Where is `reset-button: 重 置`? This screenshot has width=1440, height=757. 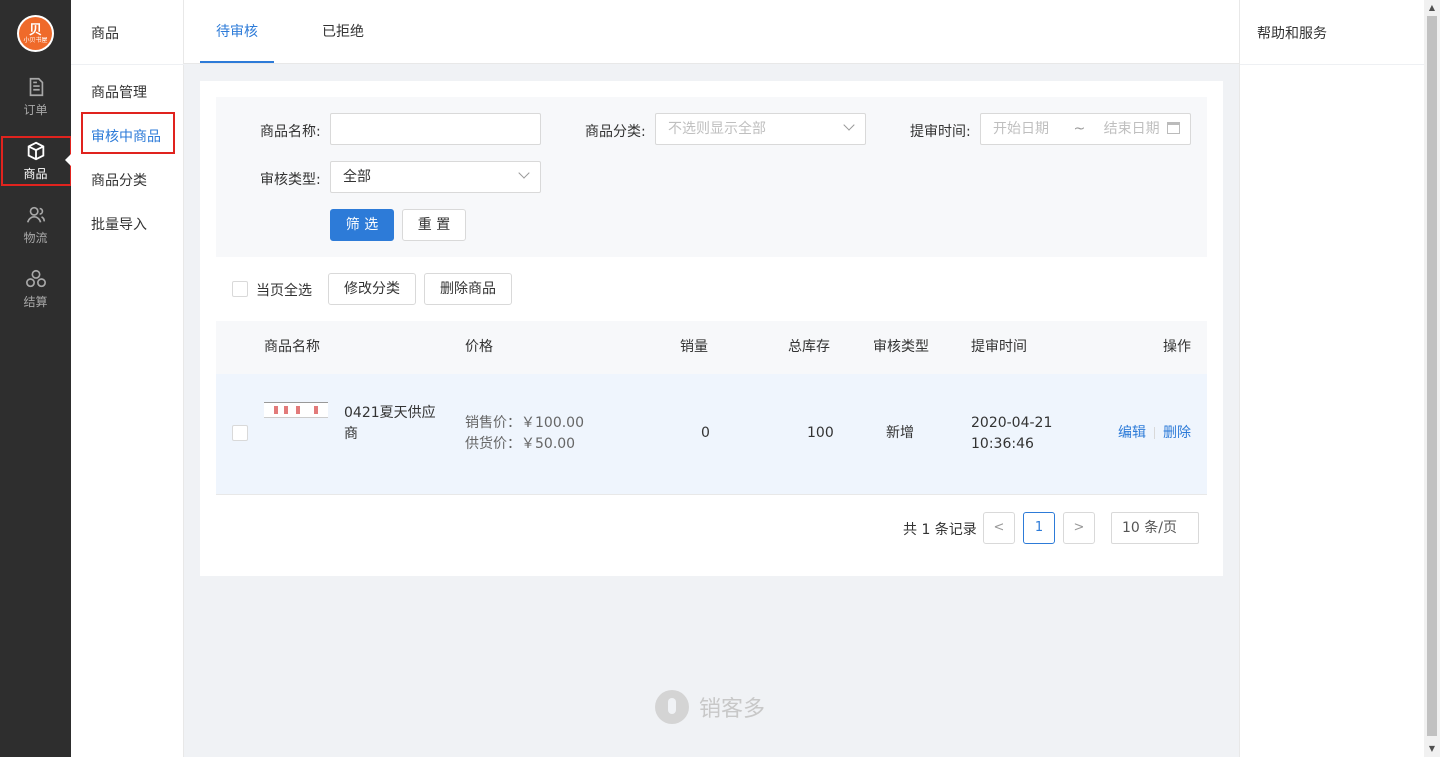
reset-button: 重 置 is located at coordinates (434, 225).